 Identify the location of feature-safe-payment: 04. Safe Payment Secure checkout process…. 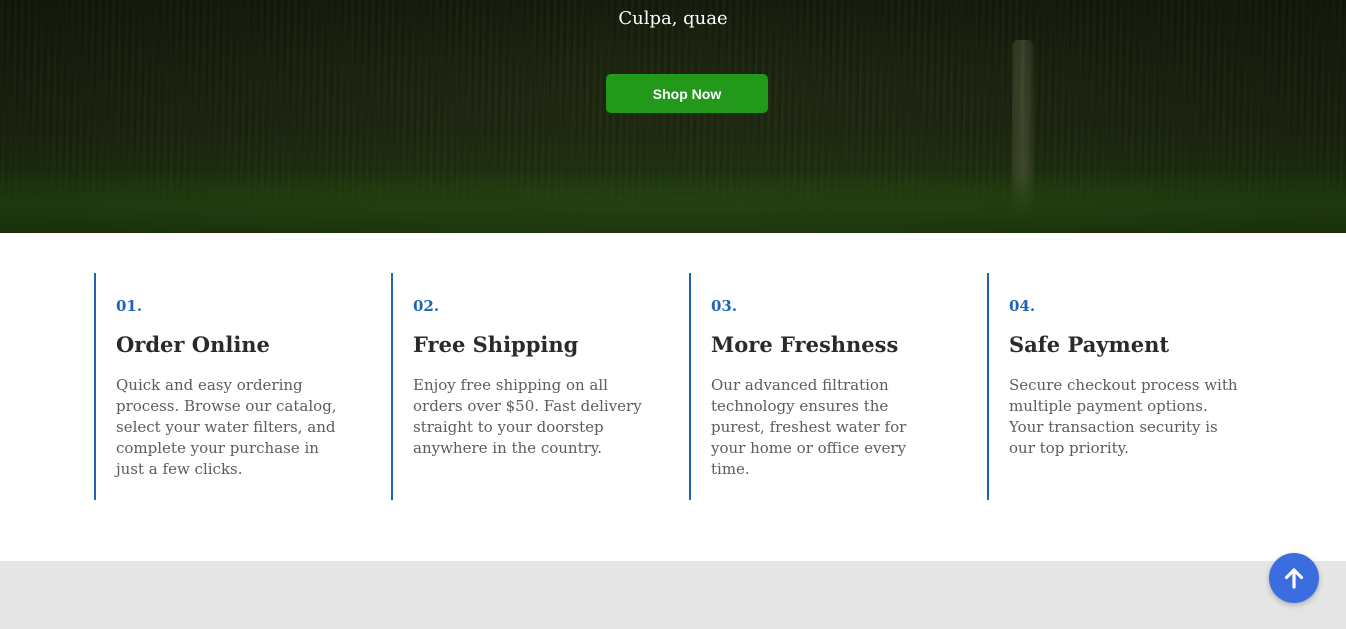
(1125, 386).